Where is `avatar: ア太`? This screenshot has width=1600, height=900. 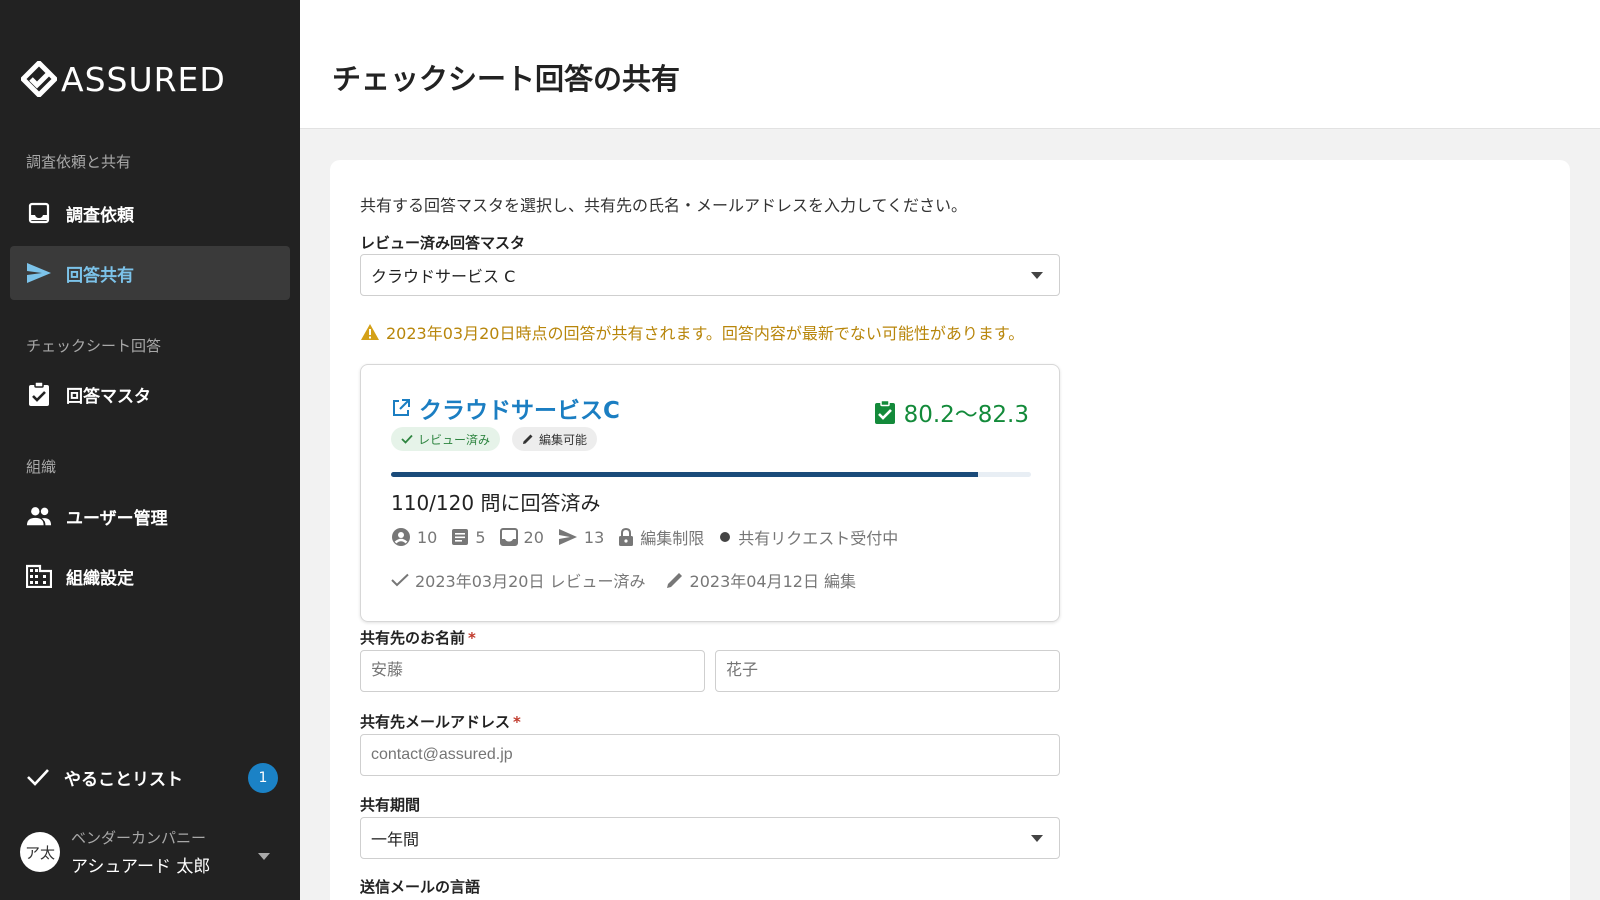 avatar: ア太 is located at coordinates (40, 852).